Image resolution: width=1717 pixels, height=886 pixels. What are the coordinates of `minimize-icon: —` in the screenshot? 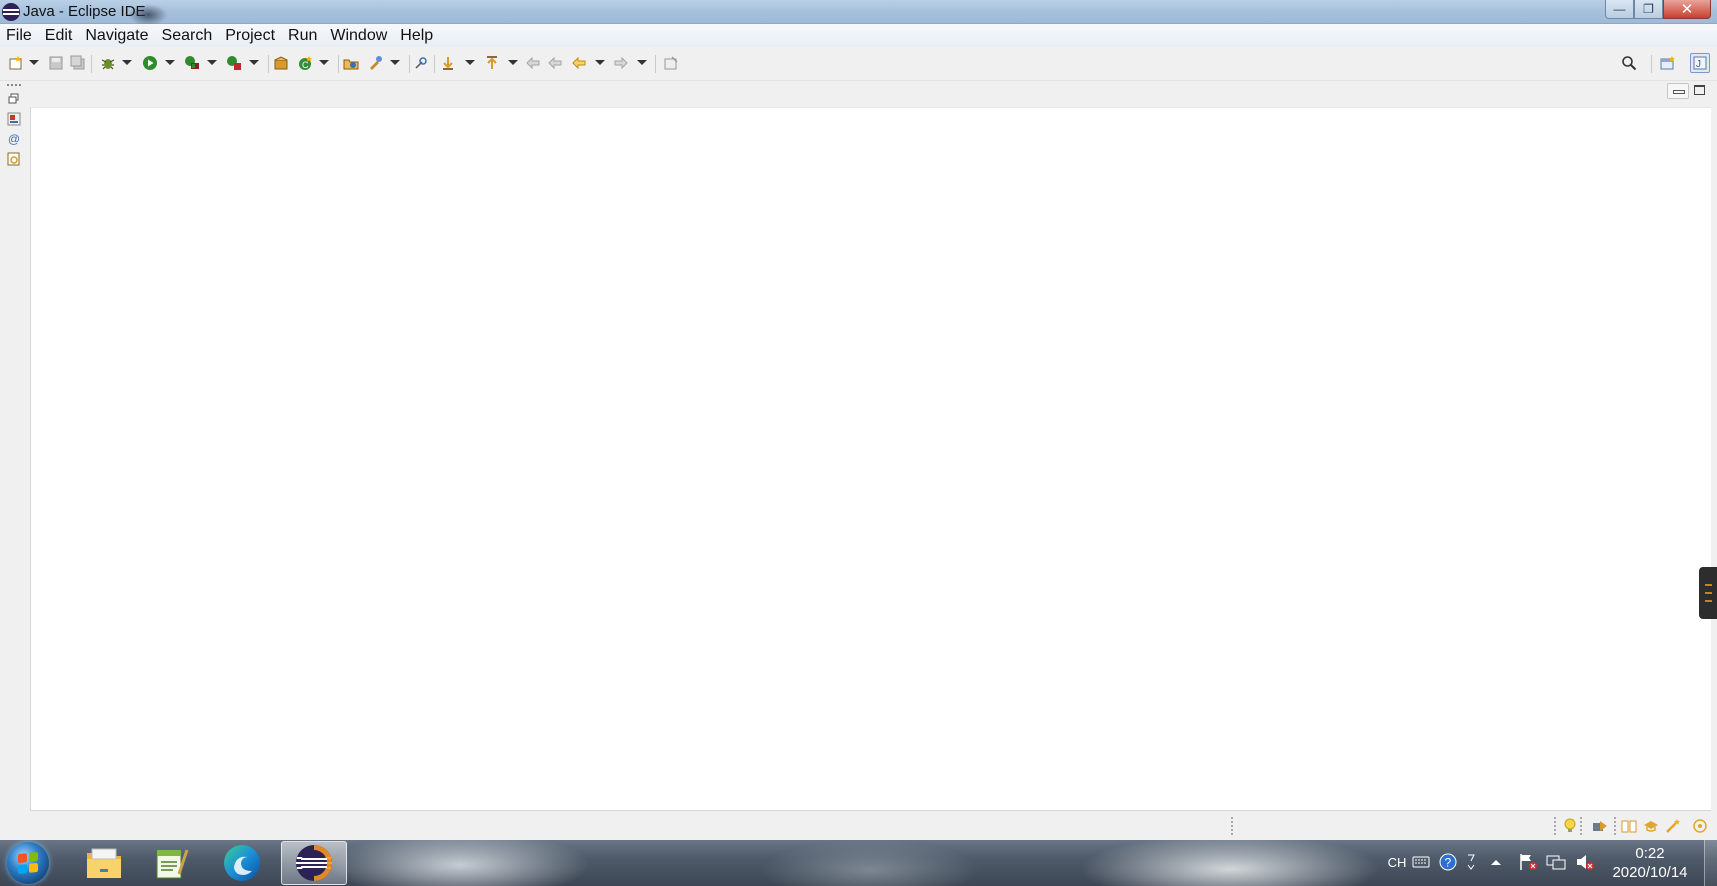 It's located at (1619, 9).